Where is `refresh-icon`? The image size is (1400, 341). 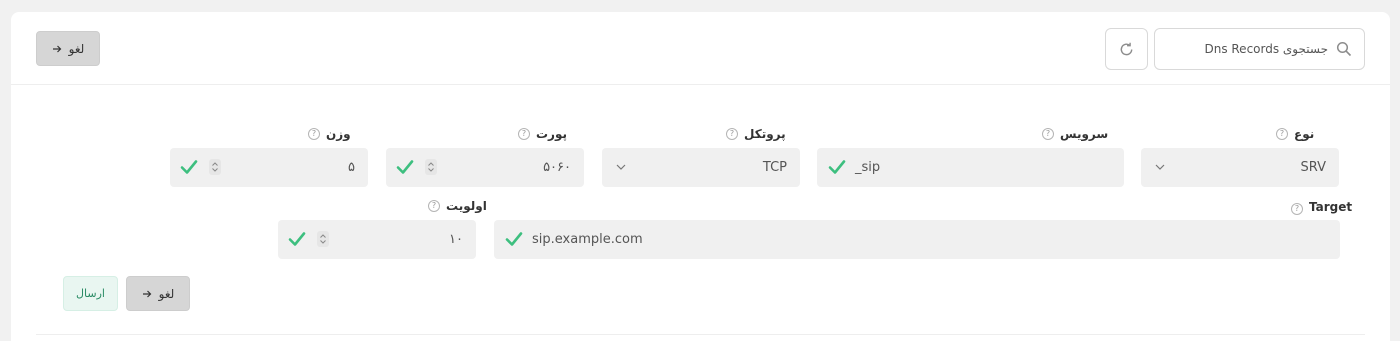 refresh-icon is located at coordinates (1126, 48).